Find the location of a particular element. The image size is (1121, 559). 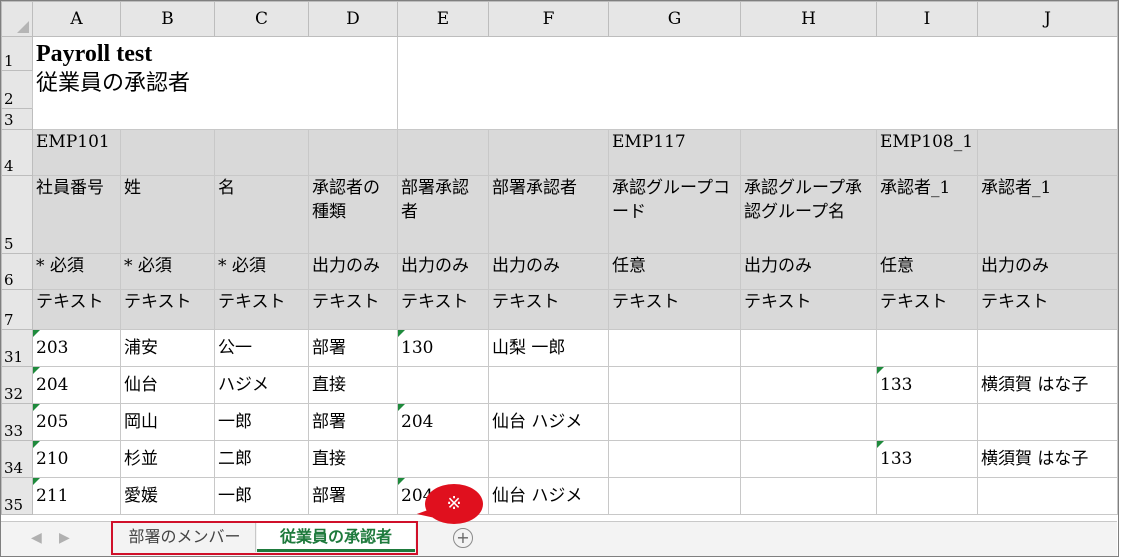

add-sheet-icon: + is located at coordinates (463, 538).